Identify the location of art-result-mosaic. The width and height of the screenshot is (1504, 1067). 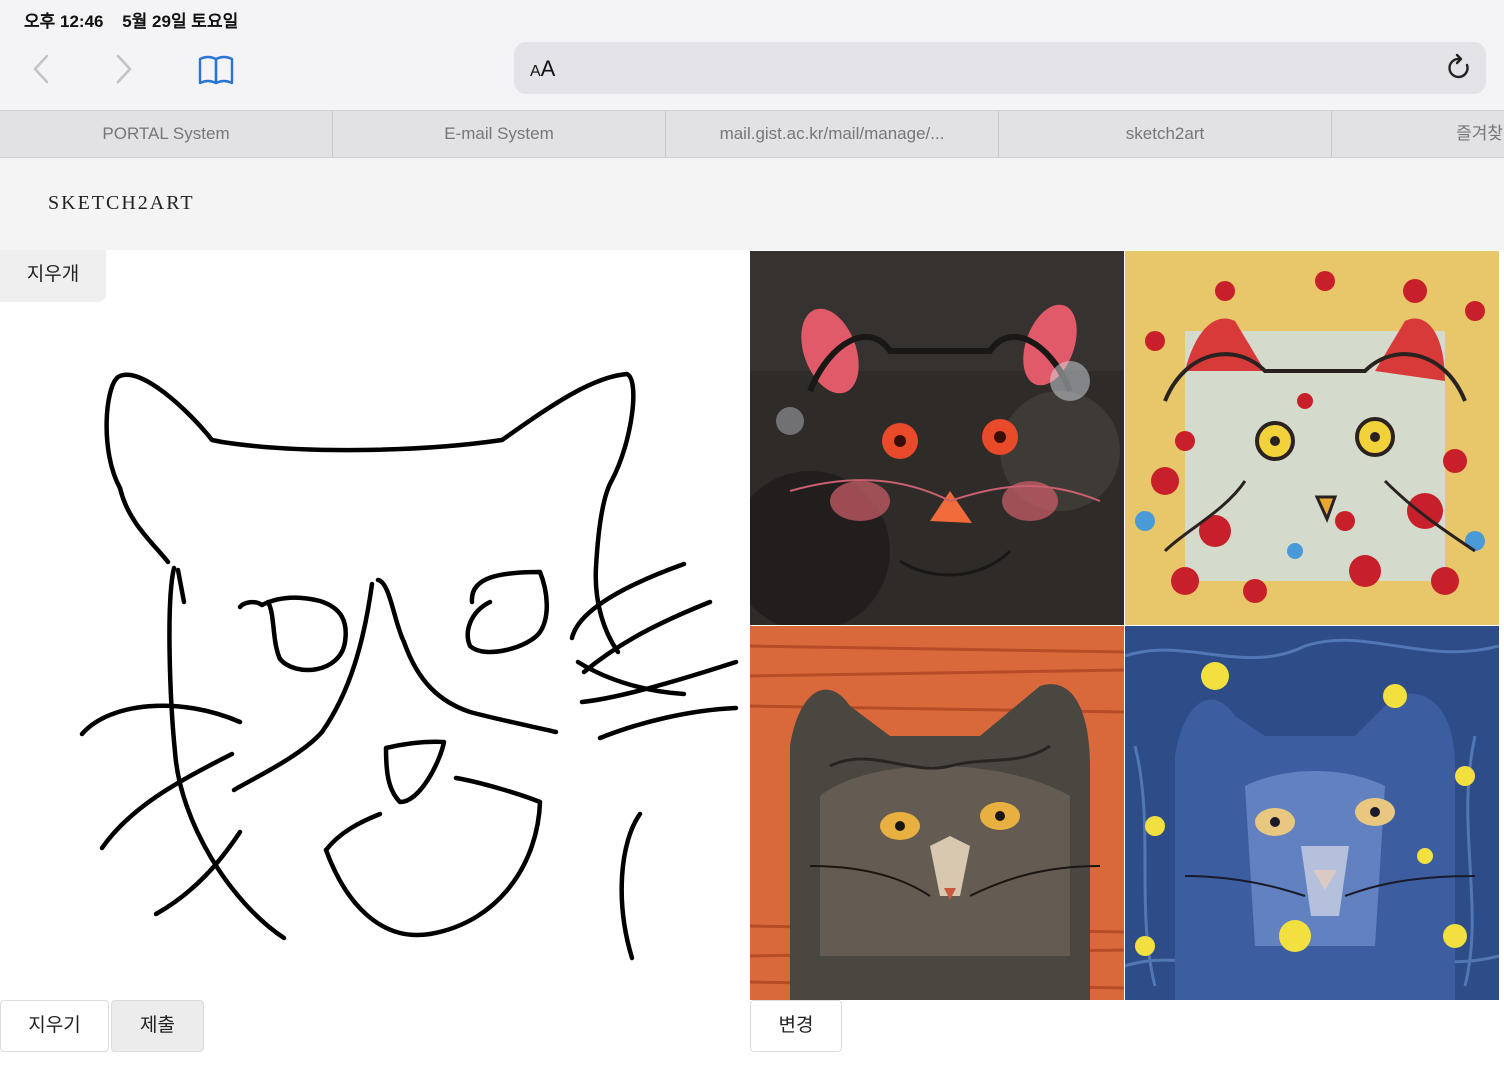
(1312, 438).